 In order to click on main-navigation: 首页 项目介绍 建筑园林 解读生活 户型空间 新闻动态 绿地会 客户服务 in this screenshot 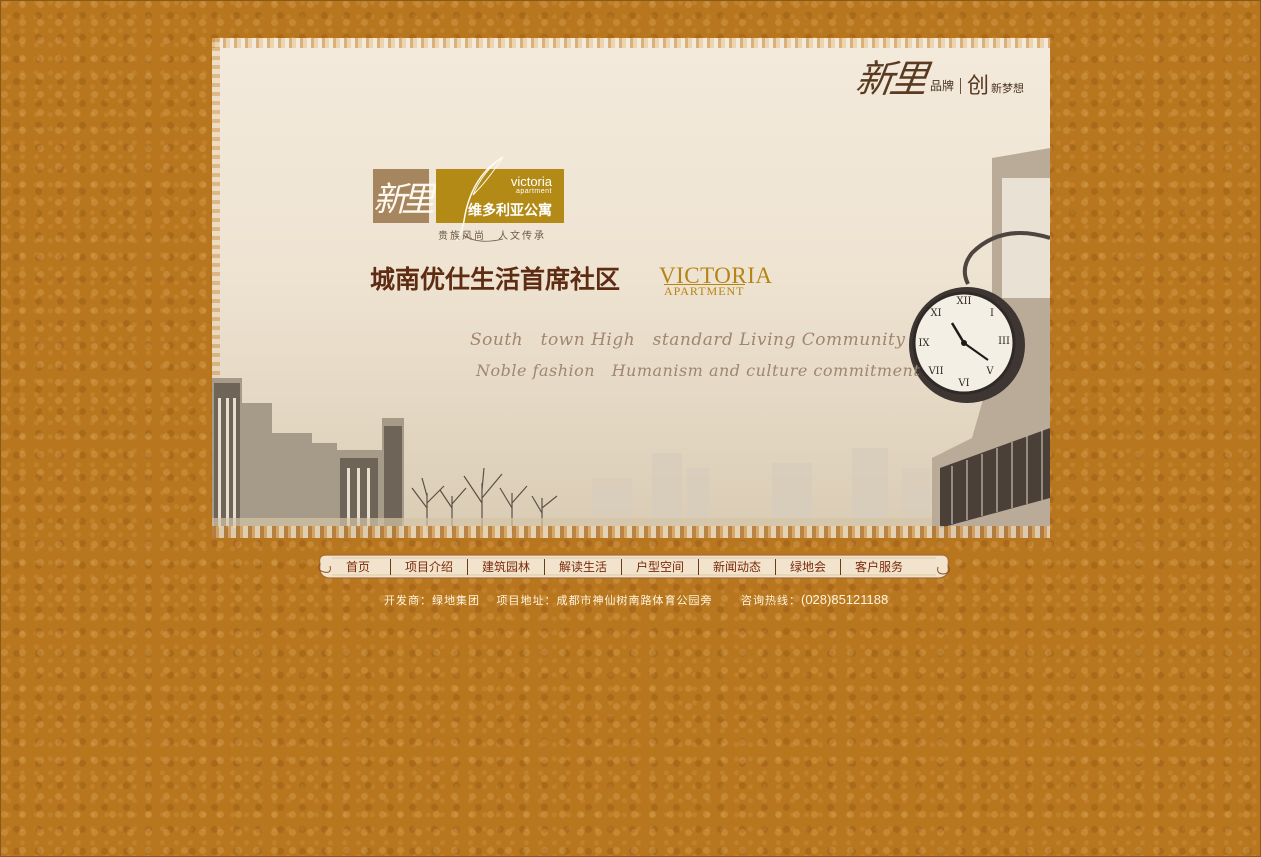, I will do `click(634, 566)`.